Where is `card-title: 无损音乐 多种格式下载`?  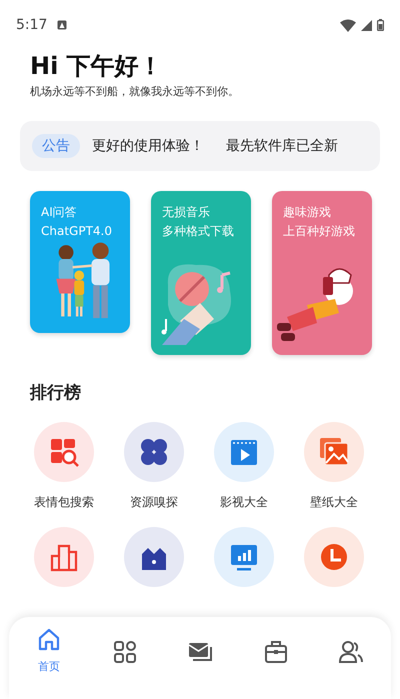
card-title: 无损音乐 多种格式下载 is located at coordinates (198, 222).